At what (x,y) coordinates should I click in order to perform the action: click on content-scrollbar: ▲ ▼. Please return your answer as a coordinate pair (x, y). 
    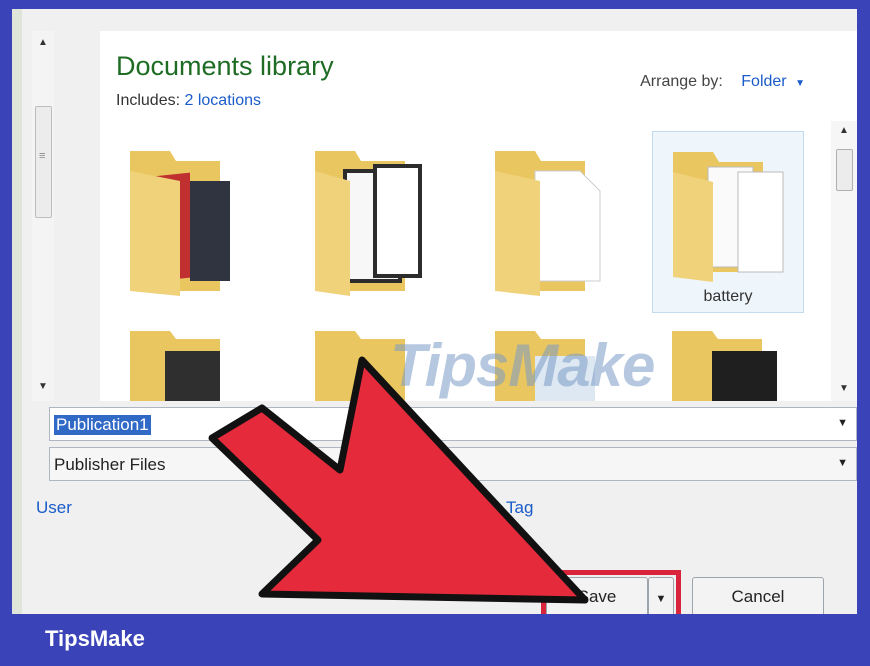
    Looking at the image, I should click on (844, 261).